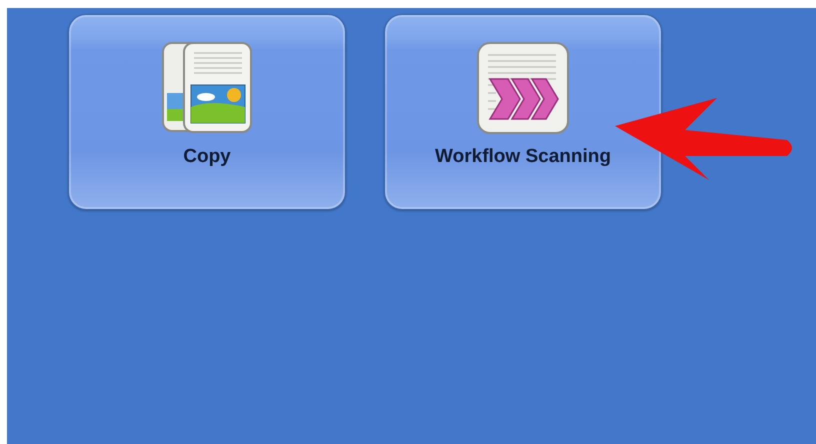 The image size is (816, 444). I want to click on scan-document-icon, so click(523, 88).